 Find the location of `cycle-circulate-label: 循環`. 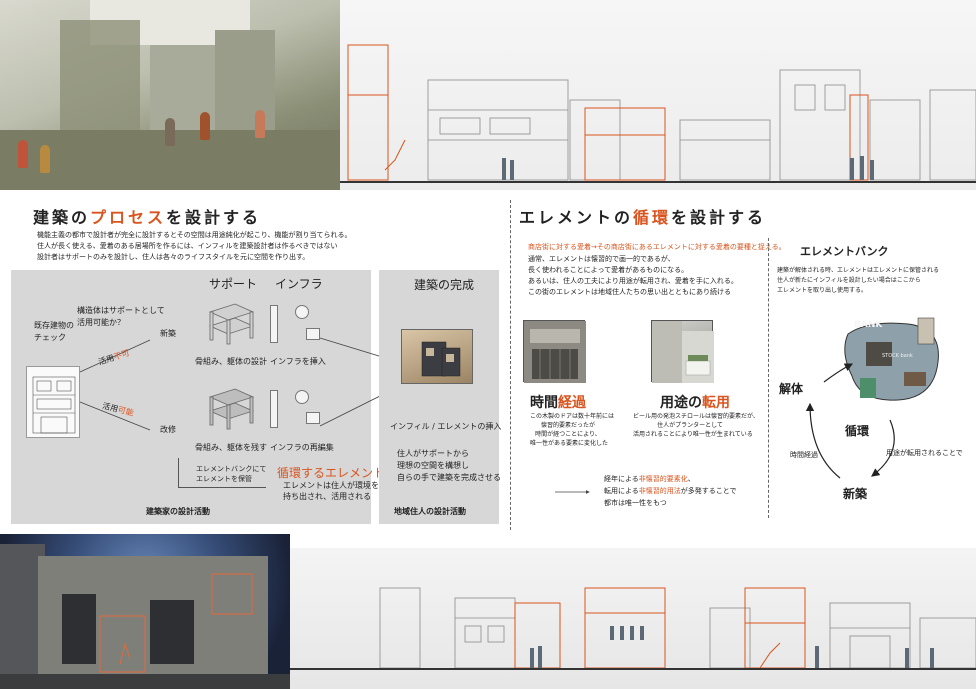

cycle-circulate-label: 循環 is located at coordinates (857, 431).